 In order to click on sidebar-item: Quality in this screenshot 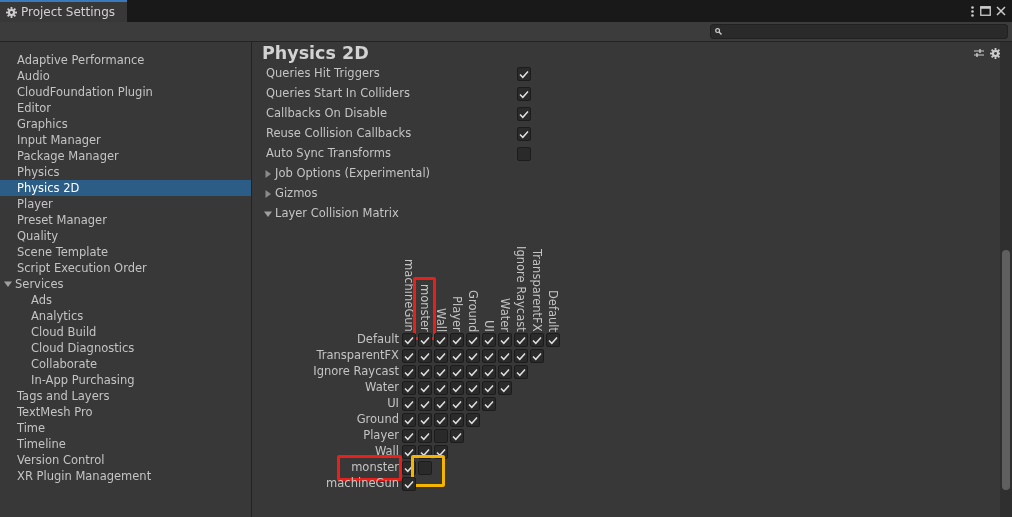, I will do `click(125, 236)`.